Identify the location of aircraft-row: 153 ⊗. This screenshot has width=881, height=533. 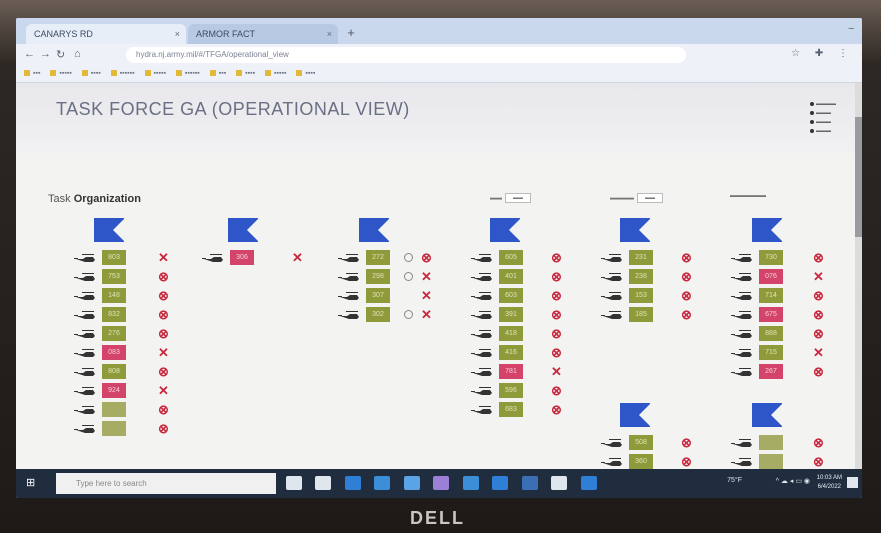
(648, 296).